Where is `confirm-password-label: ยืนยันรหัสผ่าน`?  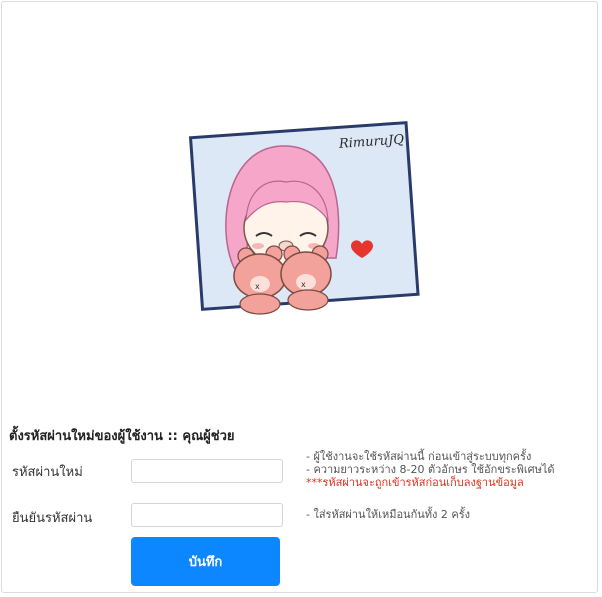
confirm-password-label: ยืนยันรหัสผ่าน is located at coordinates (52, 518).